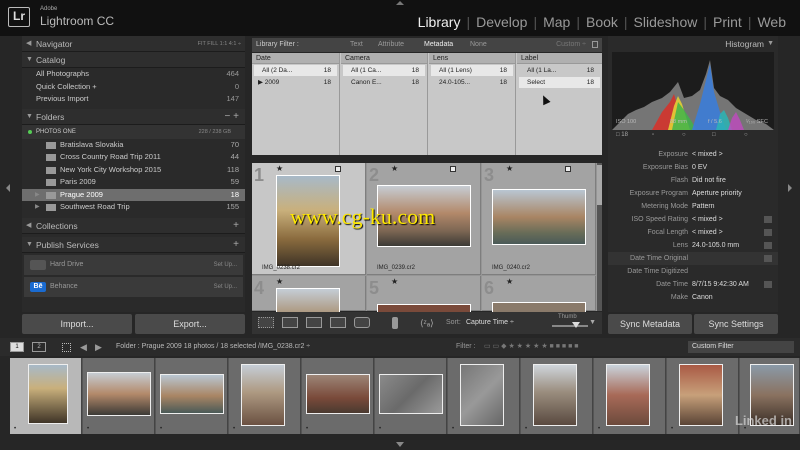 Image resolution: width=800 pixels, height=450 pixels. Describe the element at coordinates (539, 294) in the screenshot. I see `grid-cell: 6 ★` at that location.